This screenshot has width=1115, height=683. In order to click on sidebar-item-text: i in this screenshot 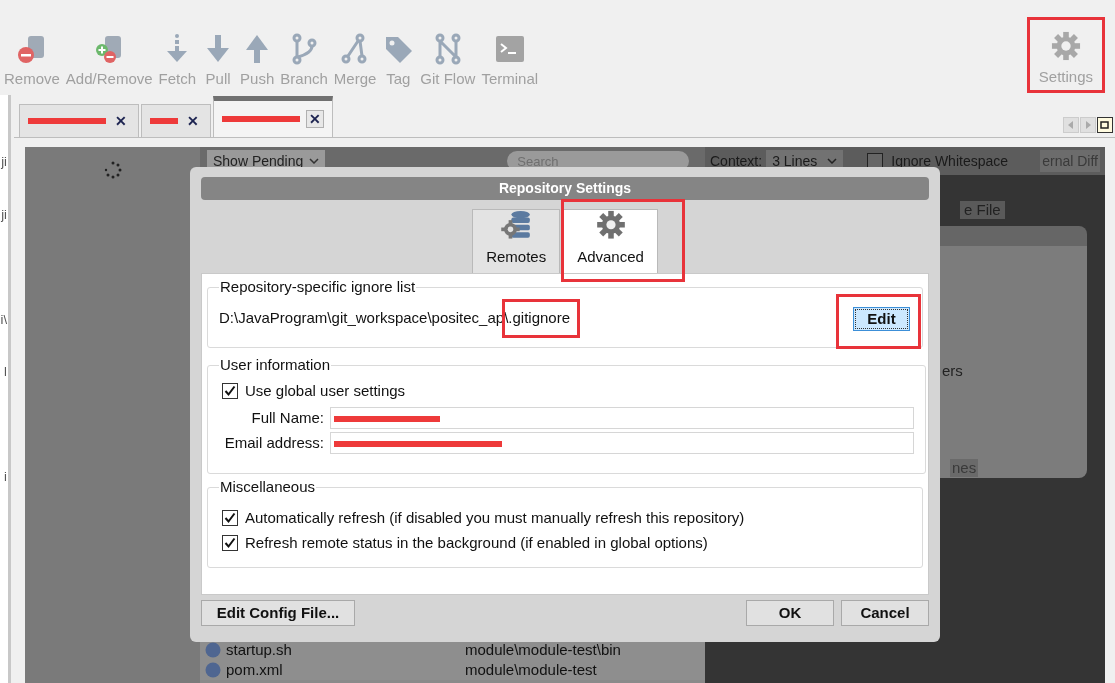, I will do `click(5, 476)`.